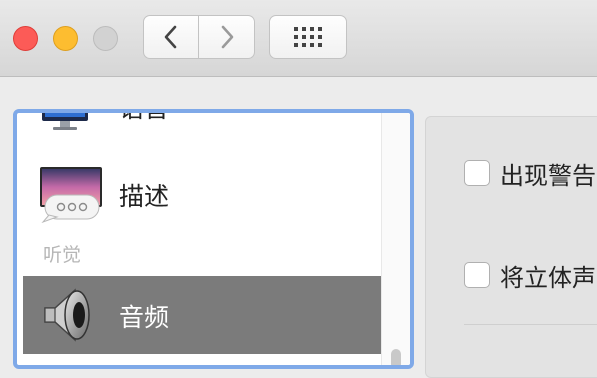  Describe the element at coordinates (548, 278) in the screenshot. I see `stereo-mono-label: 将立体声` at that location.